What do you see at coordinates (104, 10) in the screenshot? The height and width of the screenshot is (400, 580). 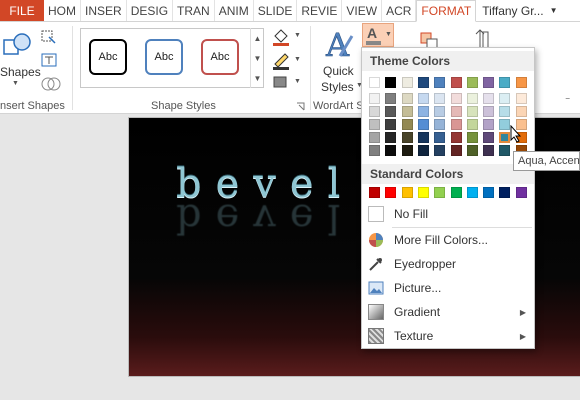 I see `tab-insert: INSER` at bounding box center [104, 10].